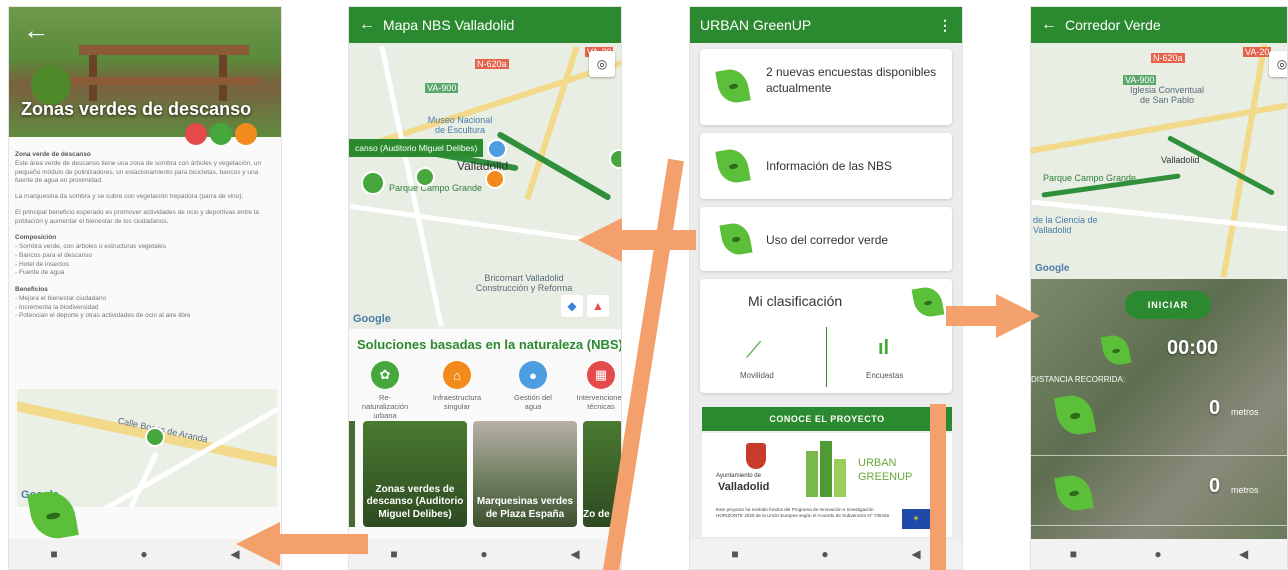 This screenshot has width=1288, height=570. I want to click on mascot-runner-icon, so click(1116, 350).